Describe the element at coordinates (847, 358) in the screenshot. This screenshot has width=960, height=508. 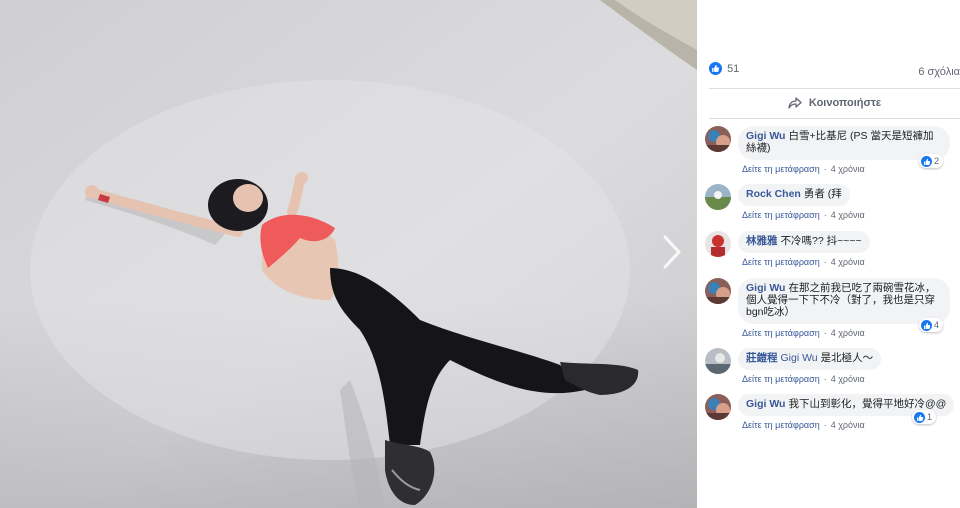
I see `comment-text: 是北極人～` at that location.